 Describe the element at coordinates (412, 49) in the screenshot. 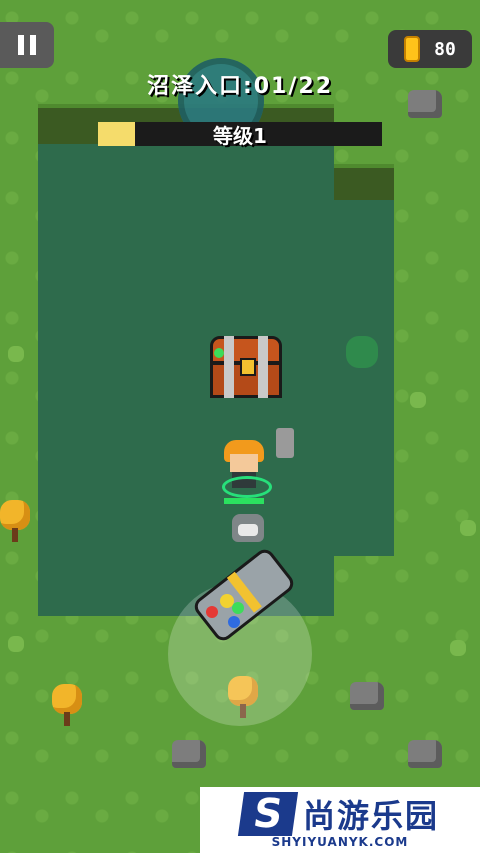

I see `coin-icon` at that location.